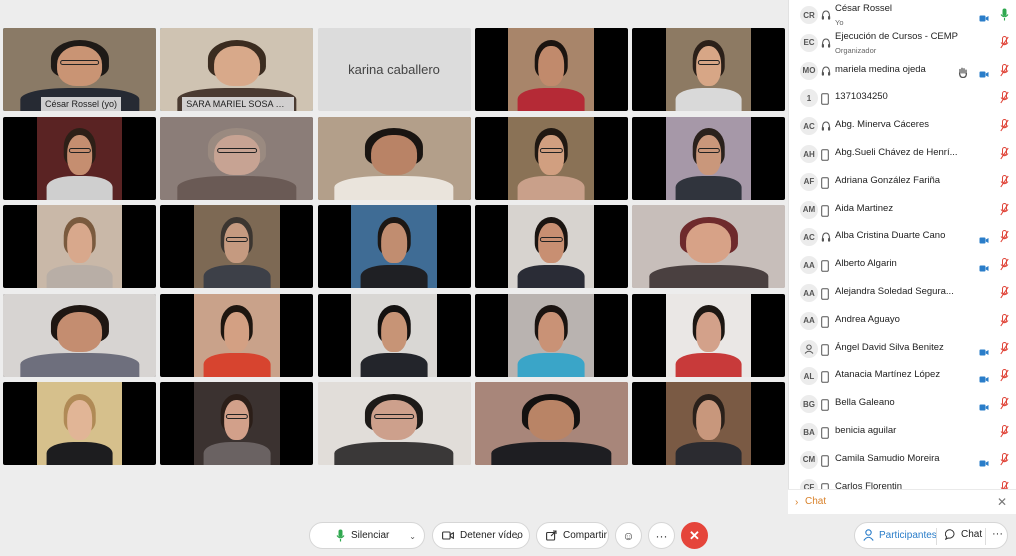 This screenshot has height=556, width=1016. What do you see at coordinates (902, 237) in the screenshot?
I see `participant-row: AC Alba Cristina Duarte Cano` at bounding box center [902, 237].